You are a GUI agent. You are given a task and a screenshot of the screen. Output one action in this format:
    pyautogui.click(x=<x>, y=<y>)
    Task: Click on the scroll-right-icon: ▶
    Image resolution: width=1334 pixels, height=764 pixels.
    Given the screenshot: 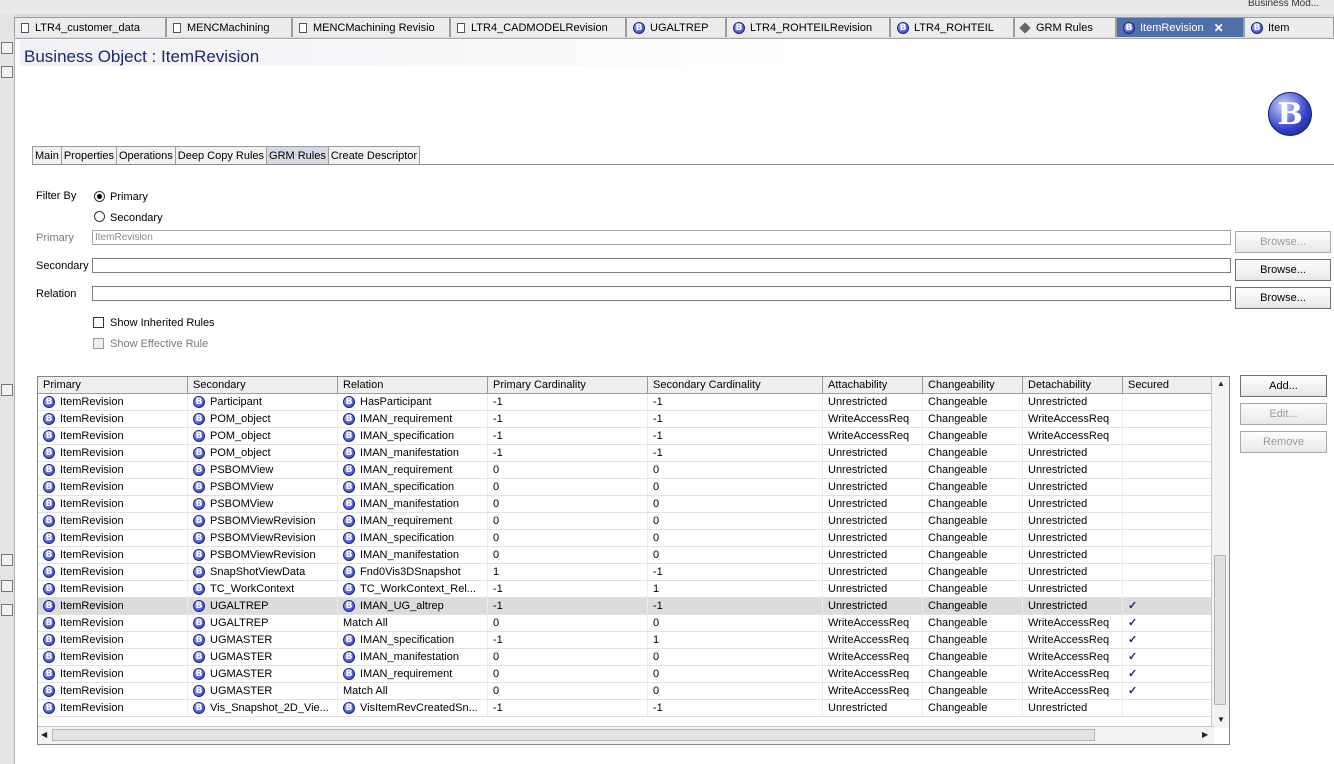 What is the action you would take?
    pyautogui.click(x=1205, y=734)
    